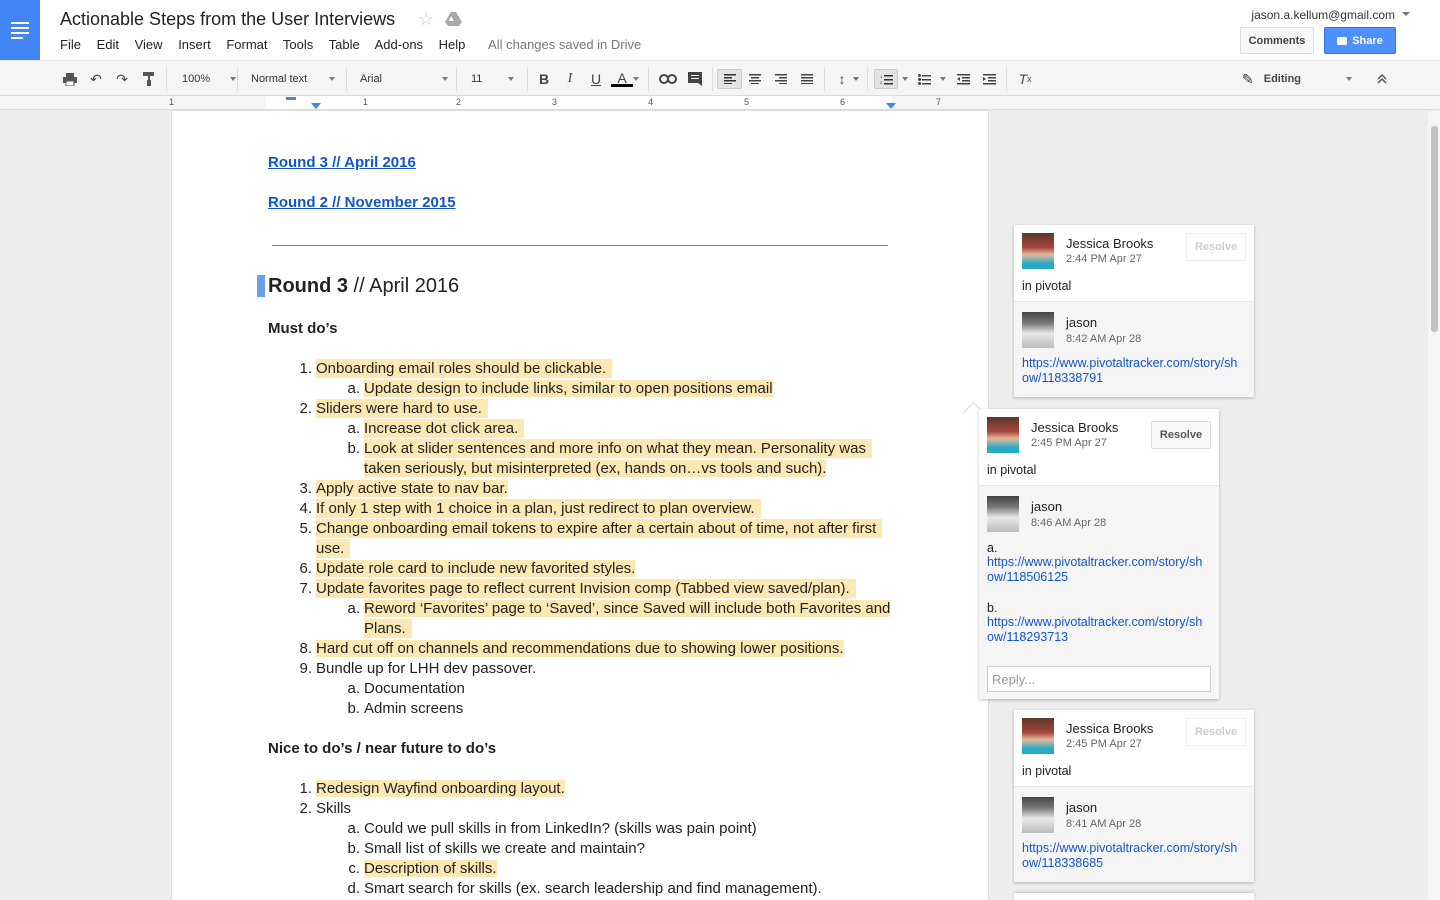  I want to click on horizontal-rule, so click(580, 245).